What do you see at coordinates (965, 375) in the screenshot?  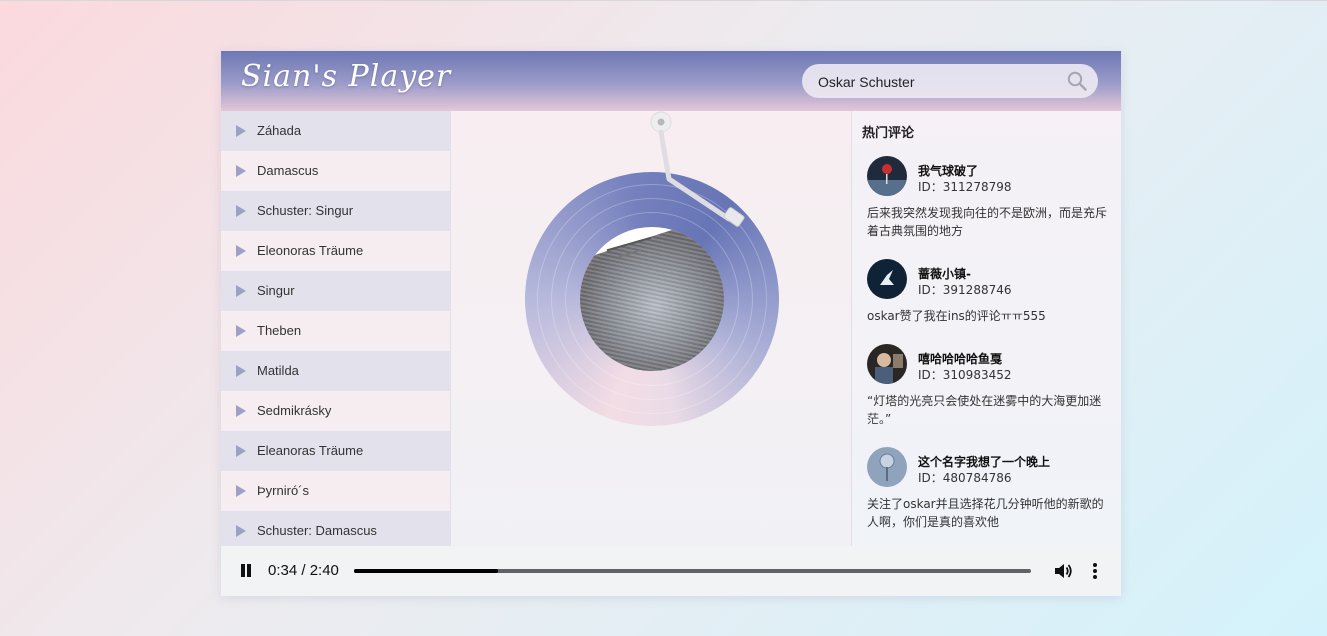 I see `comment-user-id: ID：310983452` at bounding box center [965, 375].